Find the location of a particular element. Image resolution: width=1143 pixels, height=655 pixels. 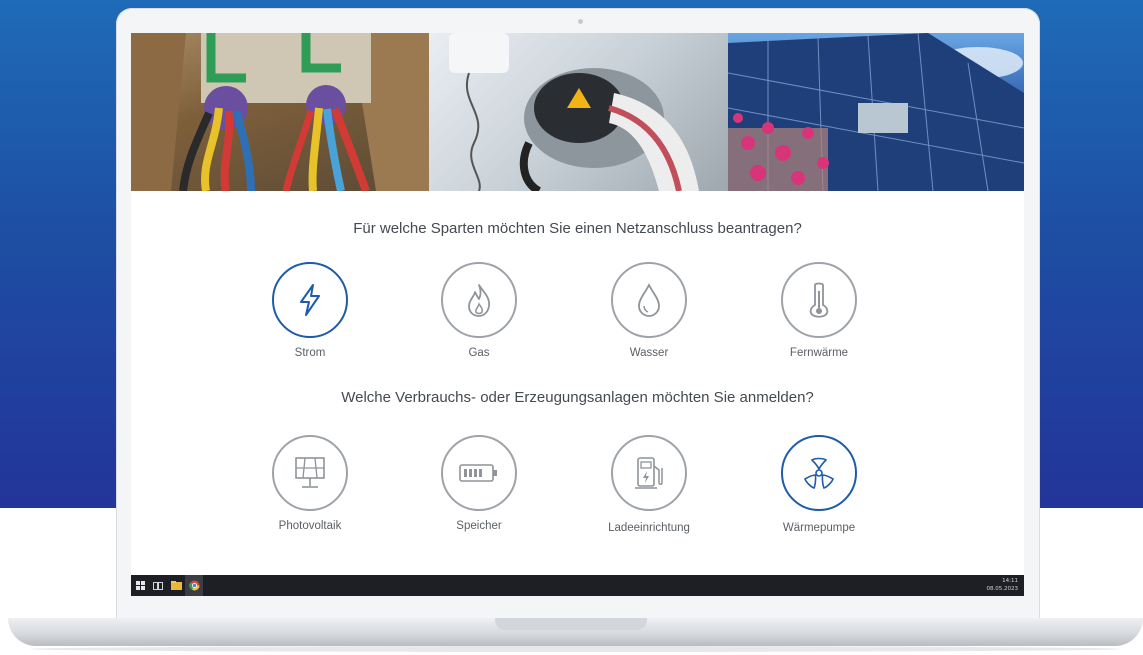

battery-icon is located at coordinates (478, 473).